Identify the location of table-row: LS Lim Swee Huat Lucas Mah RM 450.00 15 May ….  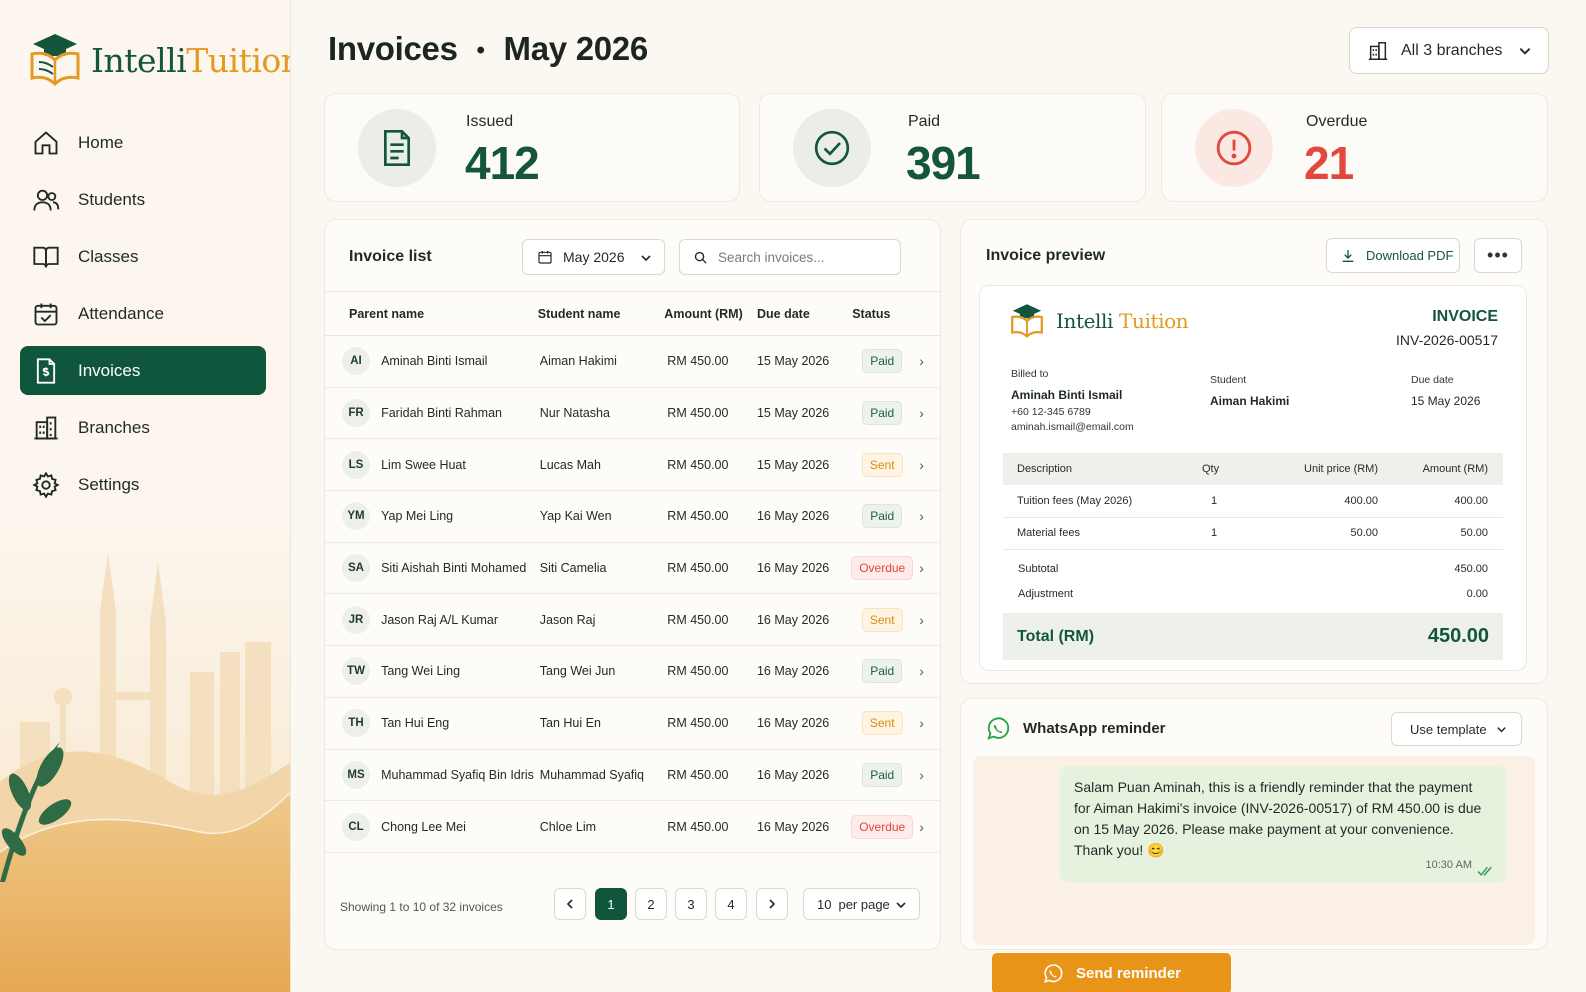
(632, 465).